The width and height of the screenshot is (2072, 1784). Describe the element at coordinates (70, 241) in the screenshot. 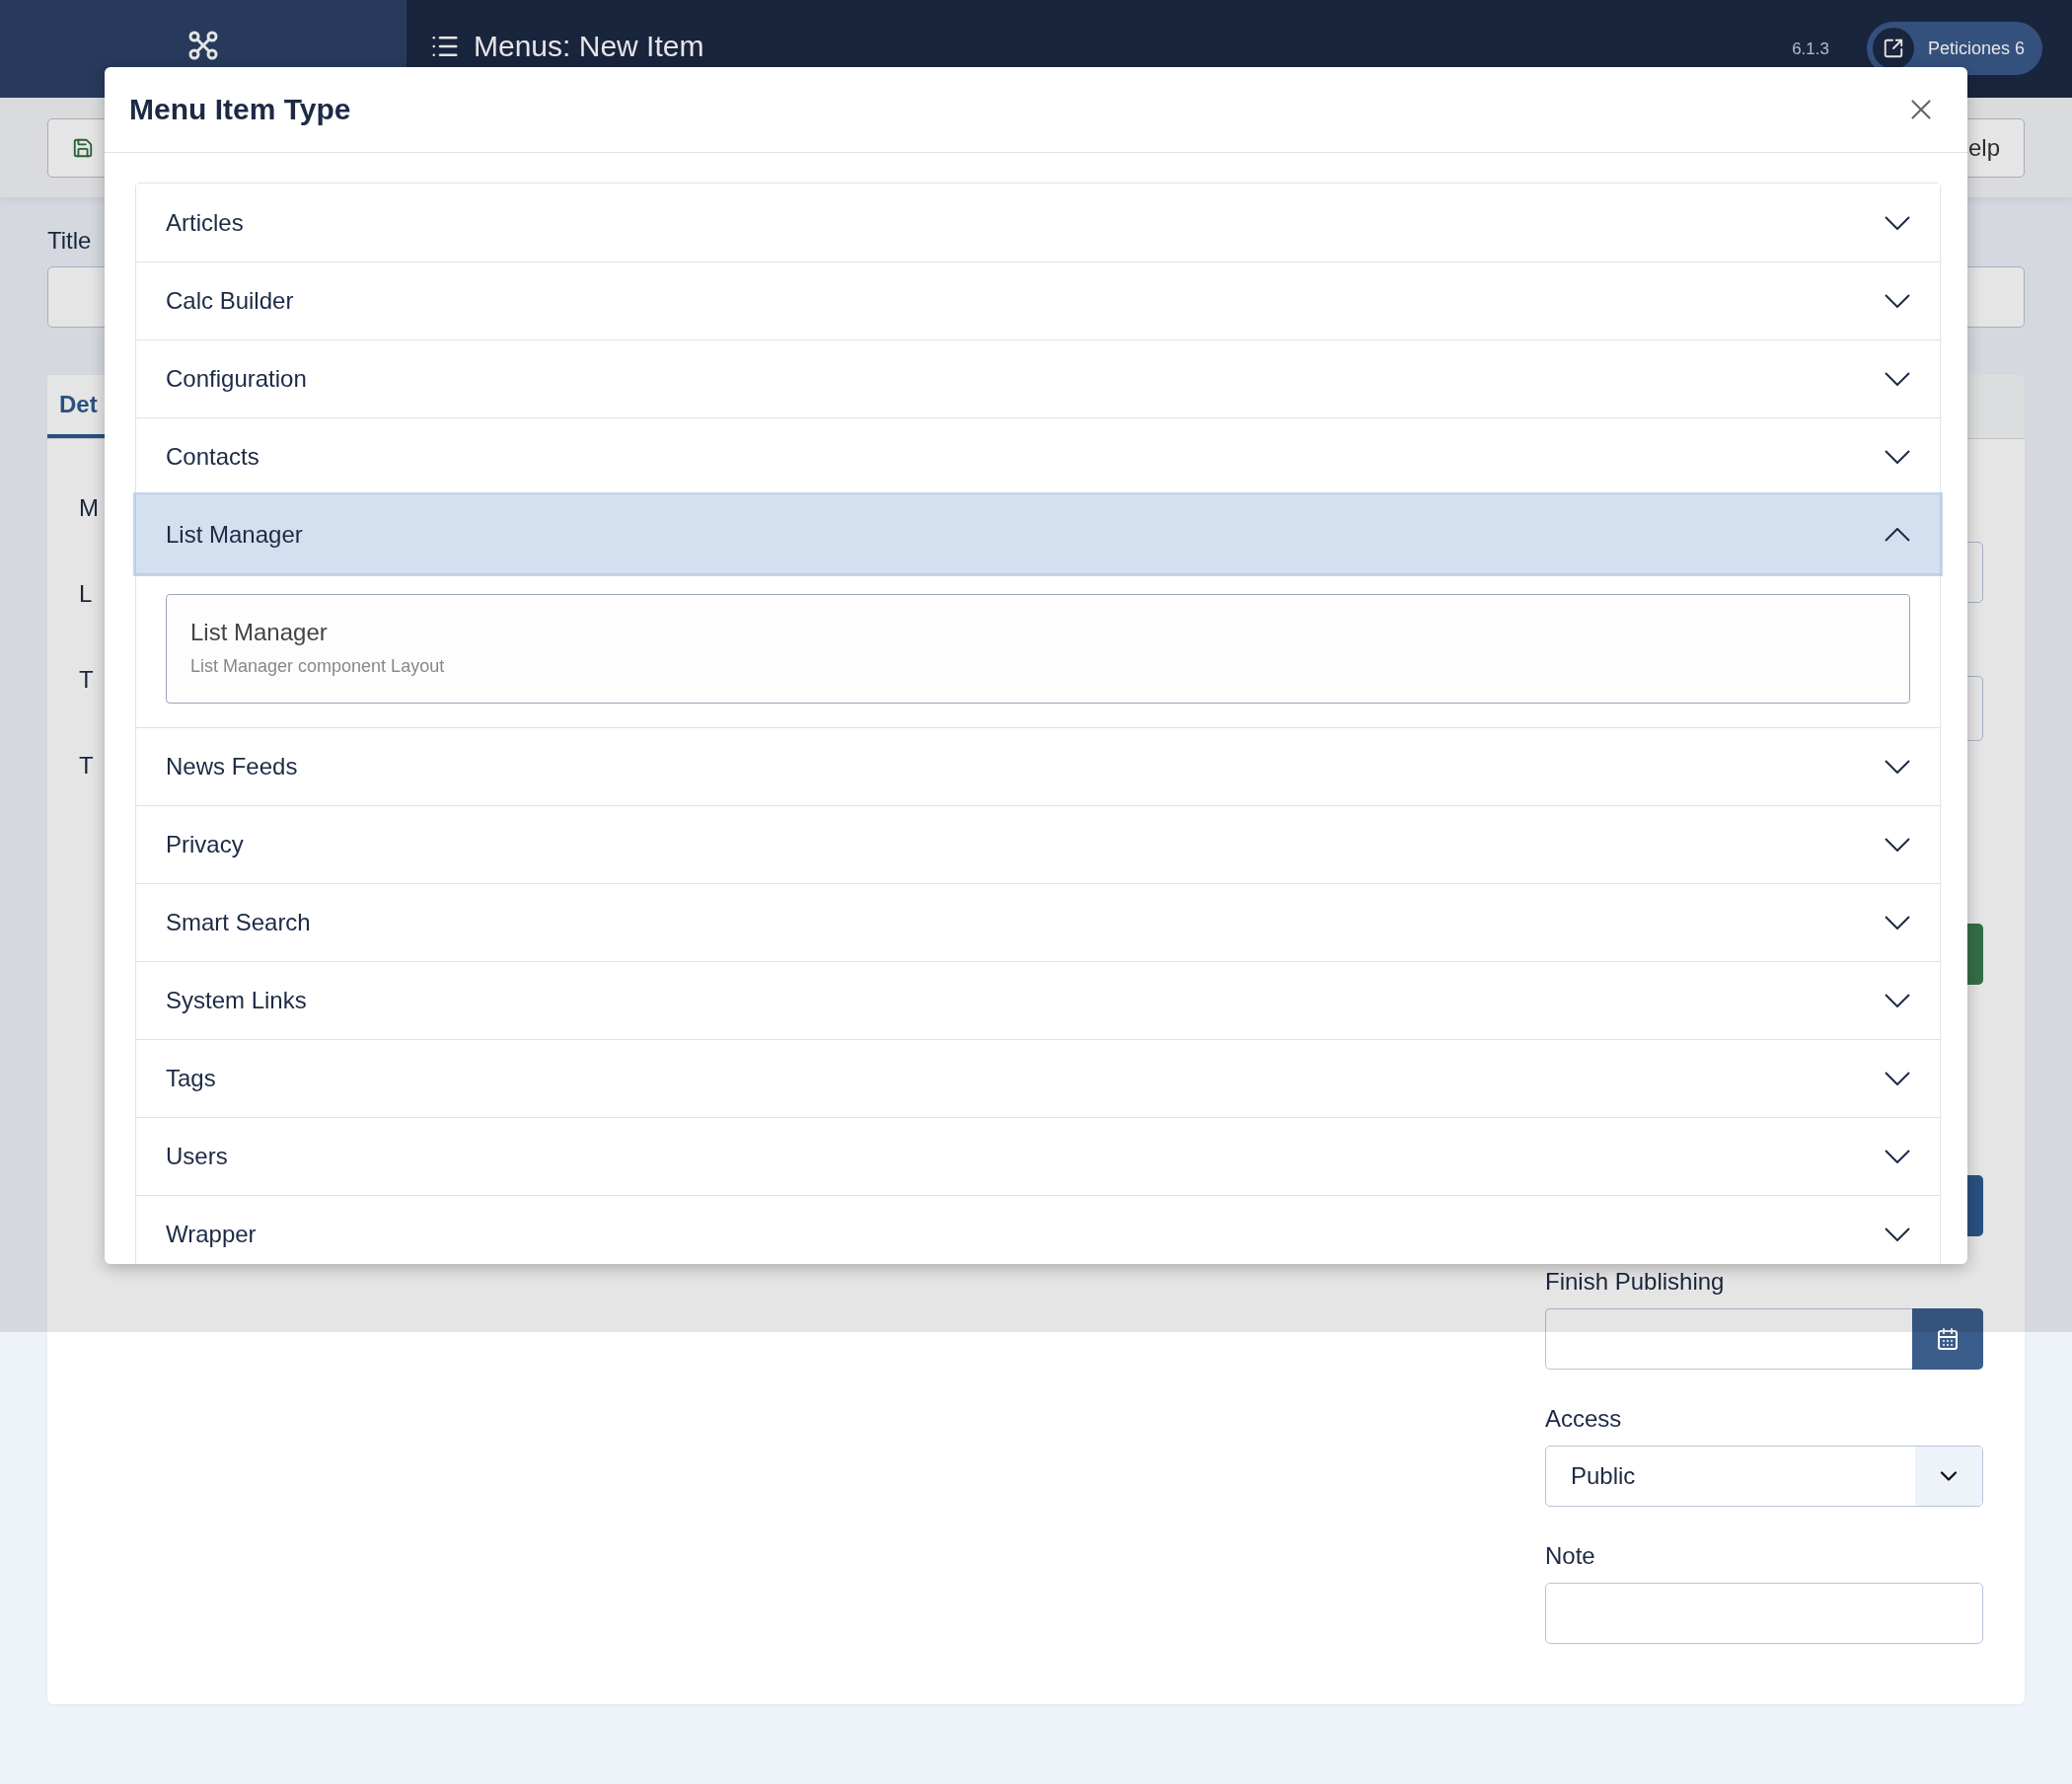

I see `title-label: Title` at that location.